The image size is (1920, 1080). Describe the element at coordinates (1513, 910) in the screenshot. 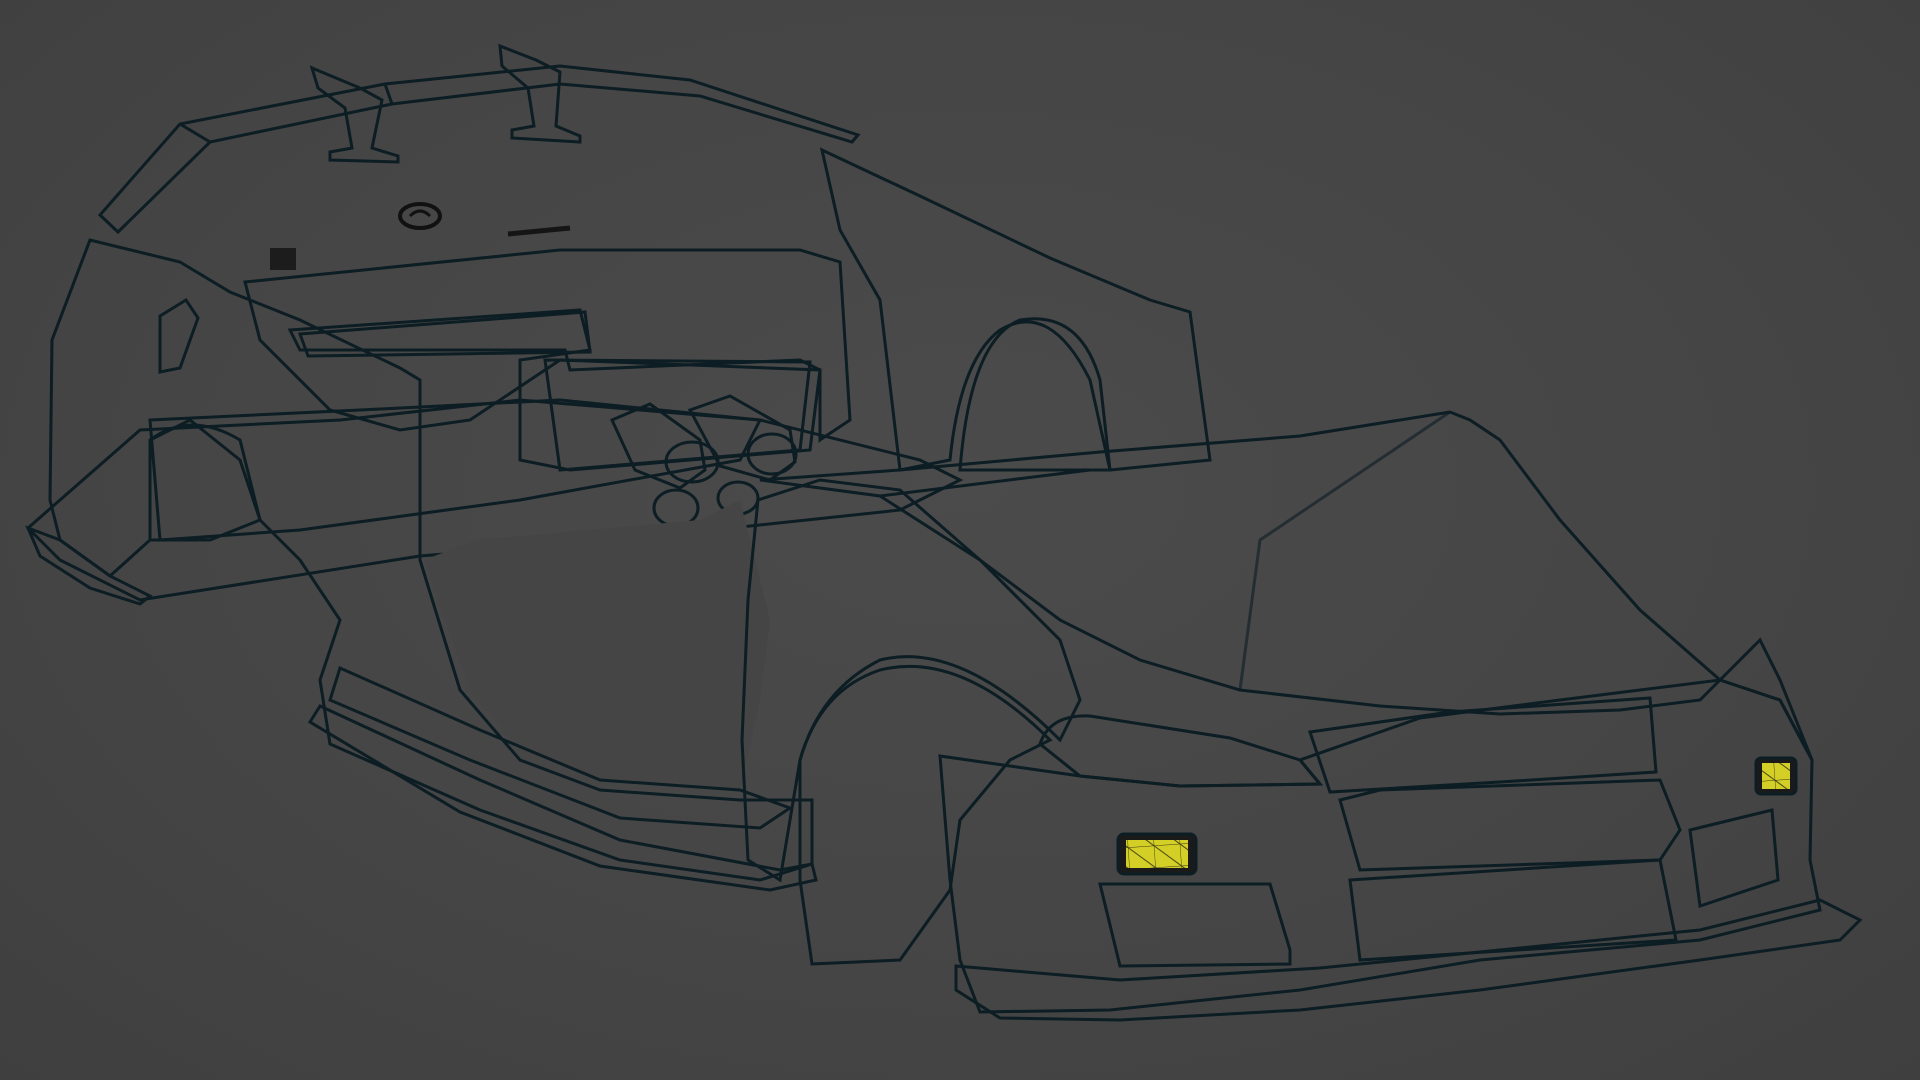

I see `front-lower-intake` at that location.